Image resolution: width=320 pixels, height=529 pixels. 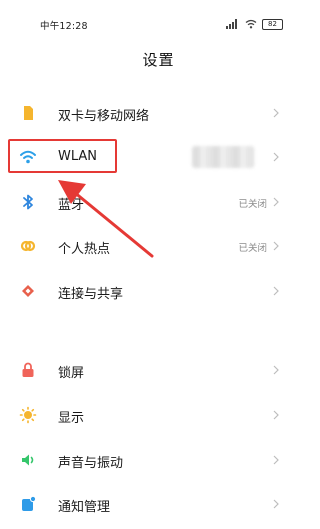 I want to click on settings-item-lock-screen: 锁屏, so click(x=158, y=370).